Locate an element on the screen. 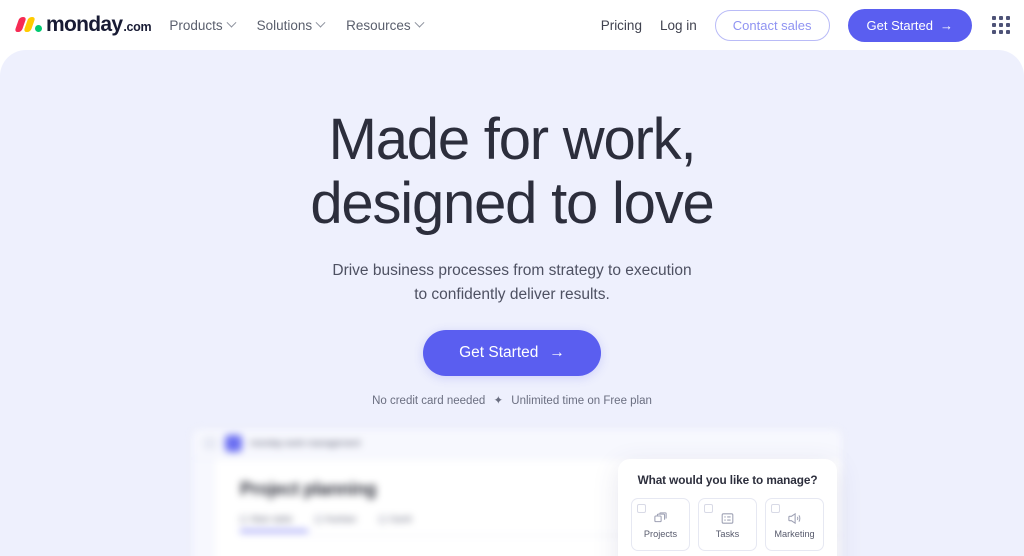  manage-tile-tasks: Tasks is located at coordinates (727, 524).